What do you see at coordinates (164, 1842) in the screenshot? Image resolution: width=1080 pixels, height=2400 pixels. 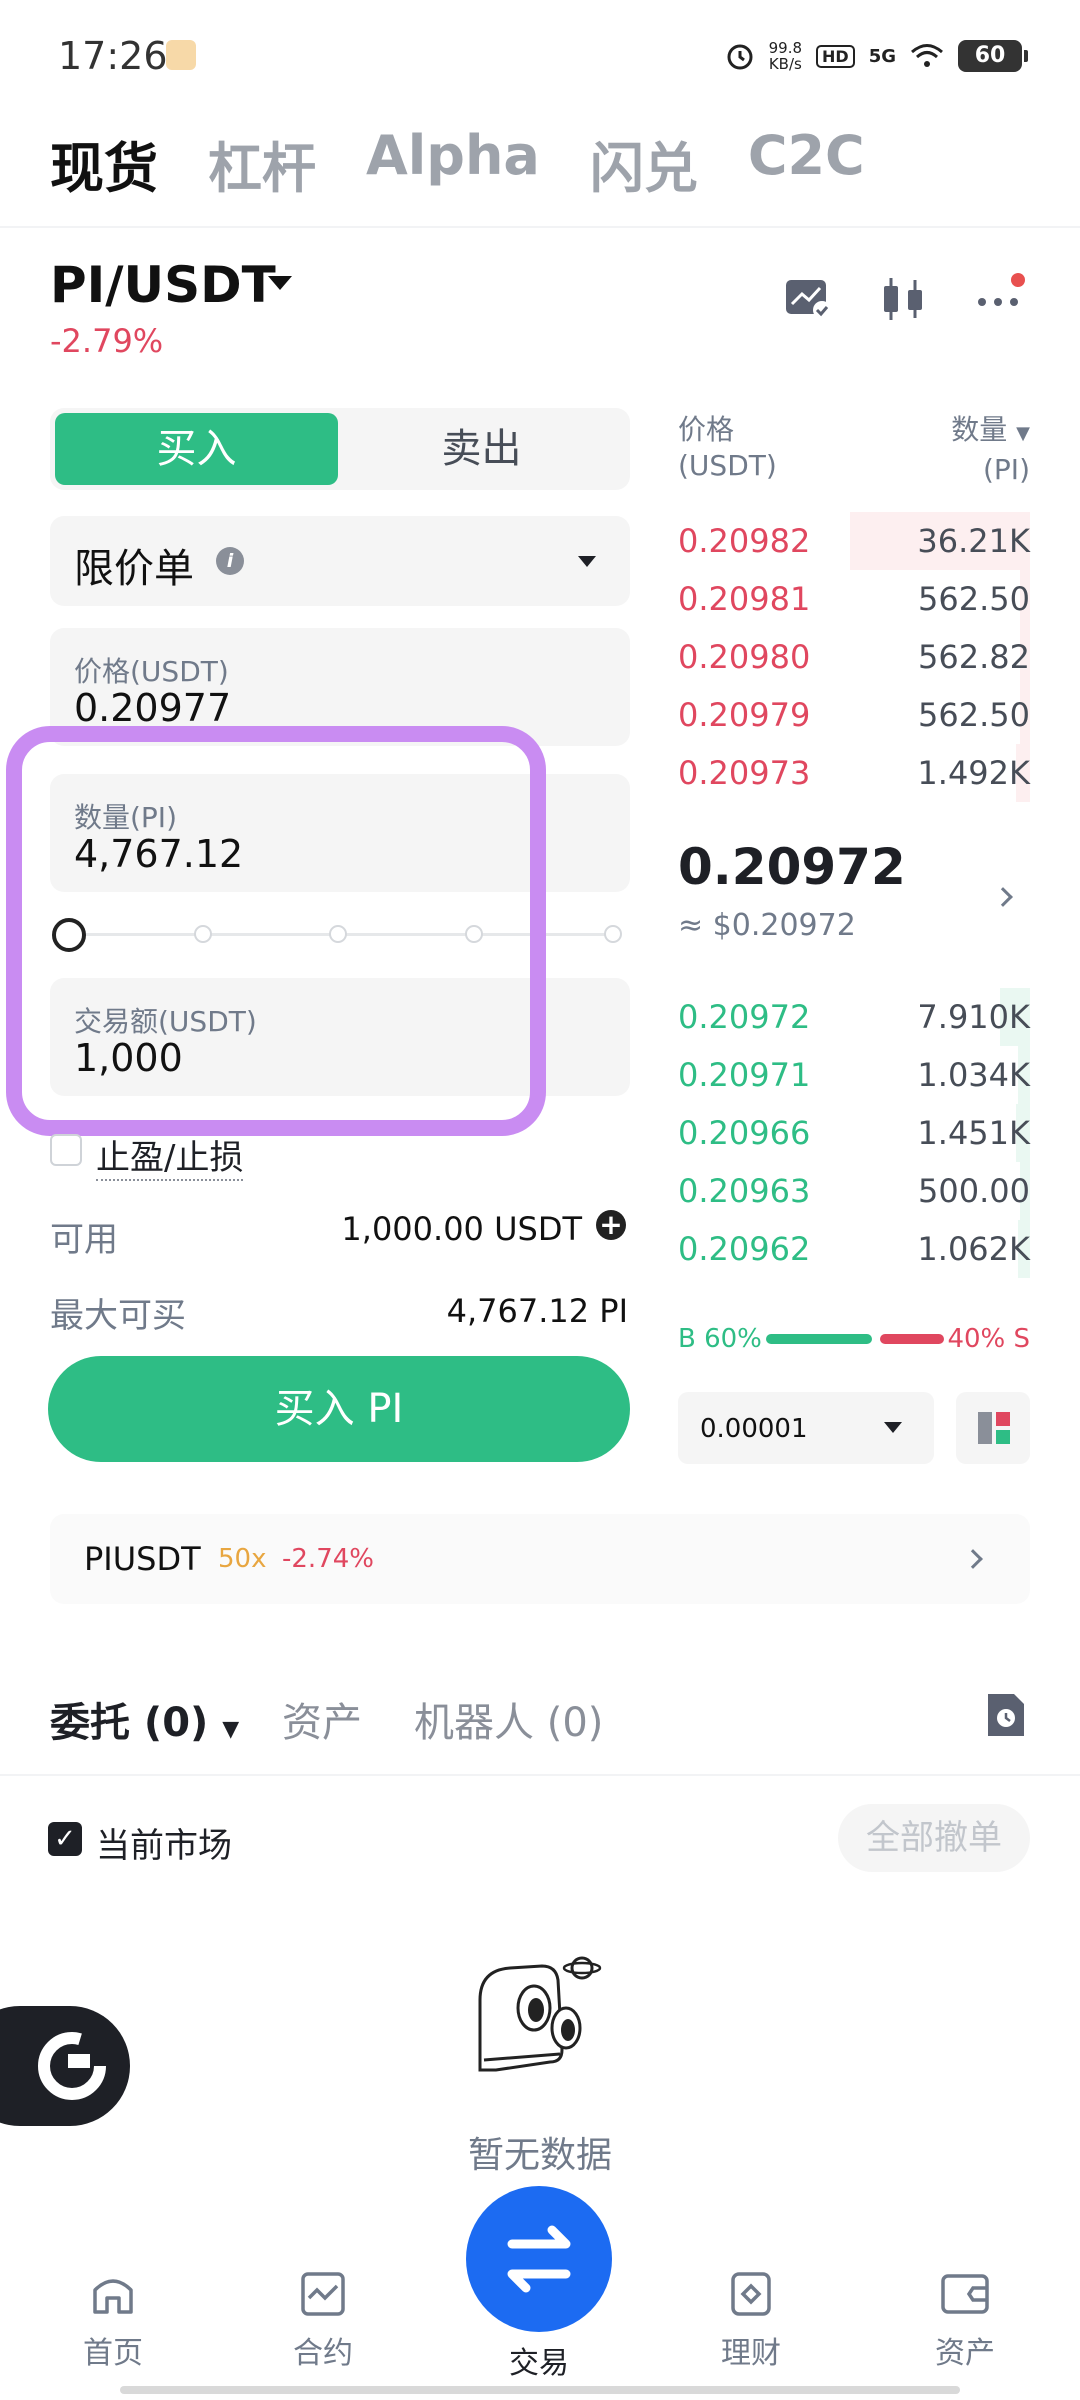 I see `current-market-label: 当前市场` at bounding box center [164, 1842].